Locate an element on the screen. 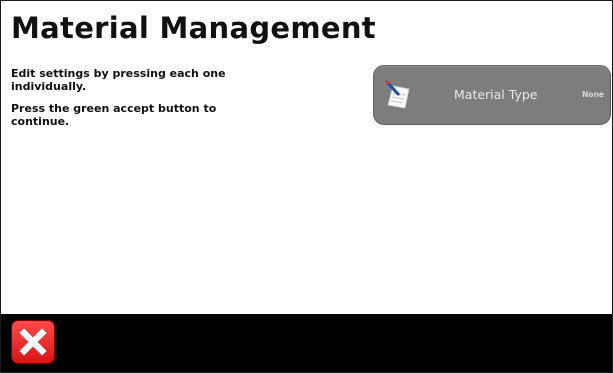 Image resolution: width=613 pixels, height=373 pixels. cancel-button is located at coordinates (33, 342).